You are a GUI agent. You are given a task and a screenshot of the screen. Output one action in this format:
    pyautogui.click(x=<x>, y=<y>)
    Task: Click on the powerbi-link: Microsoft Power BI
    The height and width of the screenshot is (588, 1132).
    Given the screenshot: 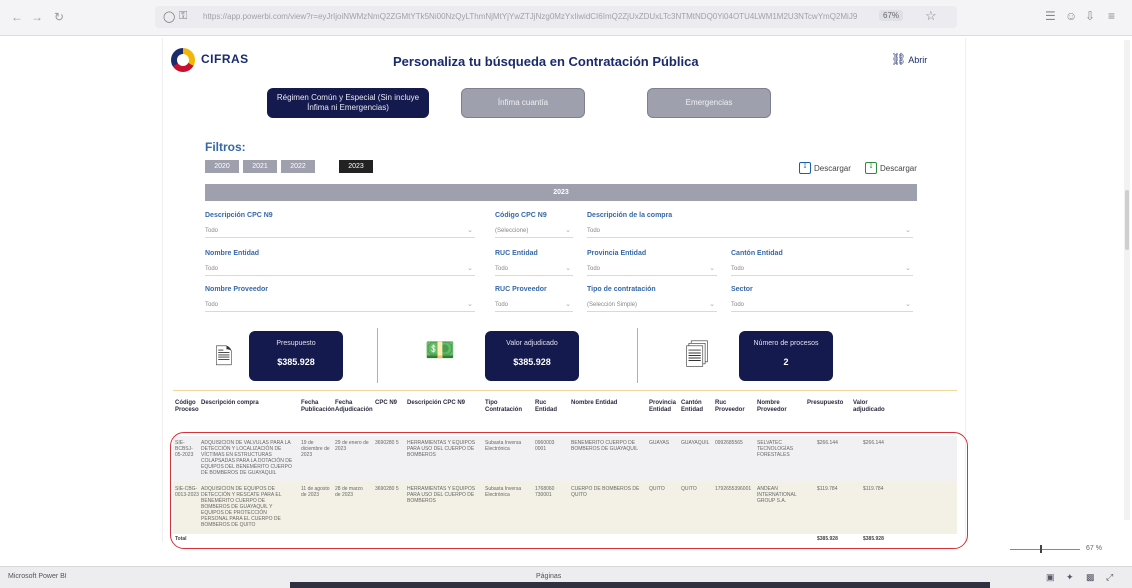 What is the action you would take?
    pyautogui.click(x=37, y=576)
    